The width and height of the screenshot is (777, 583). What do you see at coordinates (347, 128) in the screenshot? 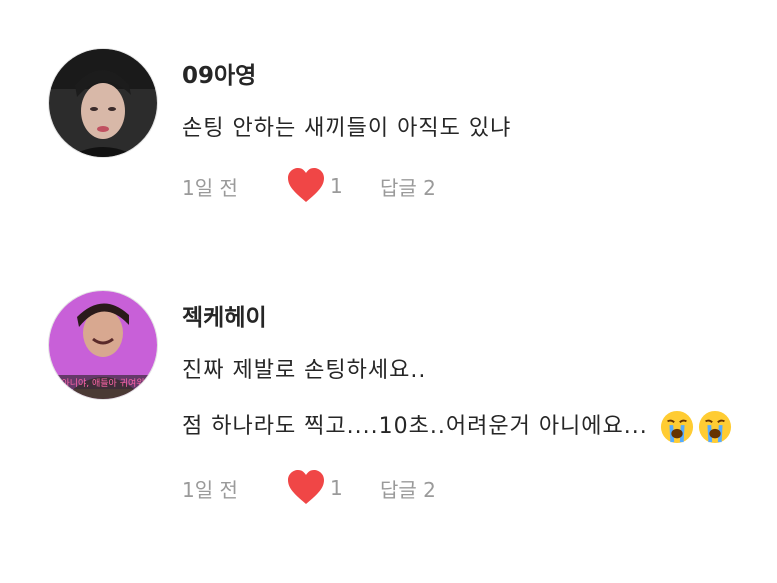
I see `comment-text: 손팅 안하는 새끼들이 아직도 있냐` at bounding box center [347, 128].